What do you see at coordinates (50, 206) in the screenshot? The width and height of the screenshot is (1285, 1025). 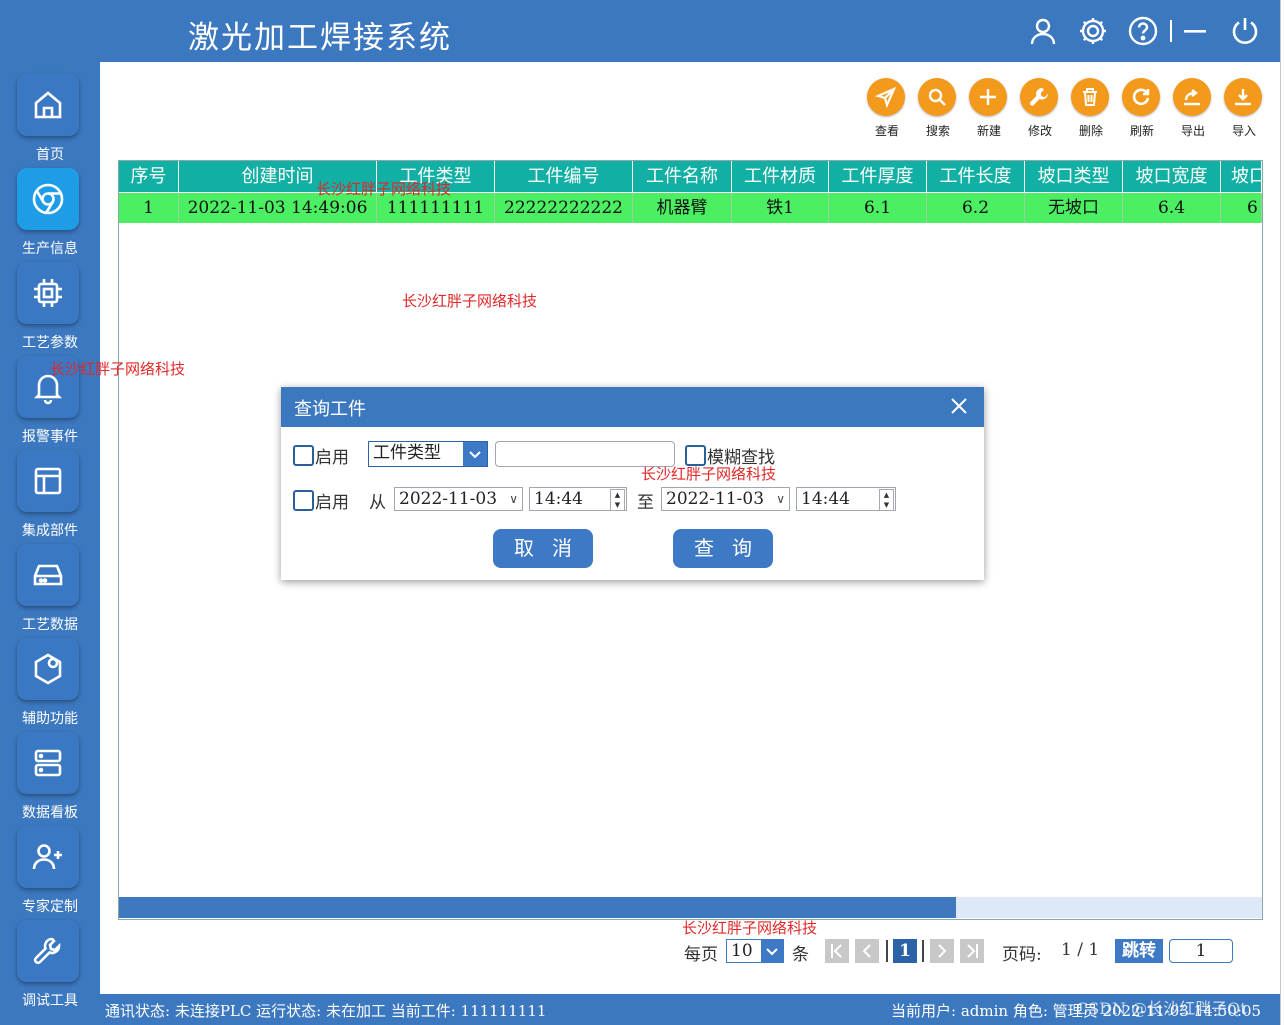 I see `sidebar-item-production: 生产信息` at bounding box center [50, 206].